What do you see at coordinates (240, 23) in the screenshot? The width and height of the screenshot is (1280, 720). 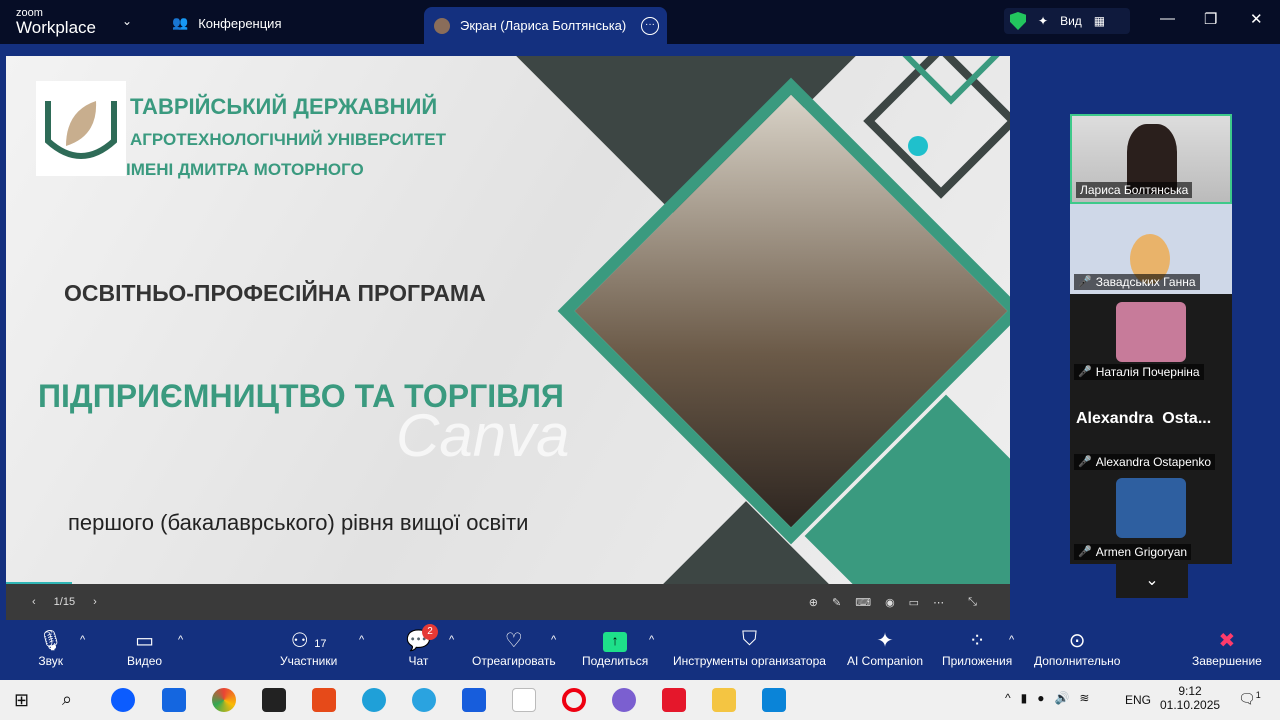 I see `tab-conference-label: Конференция` at bounding box center [240, 23].